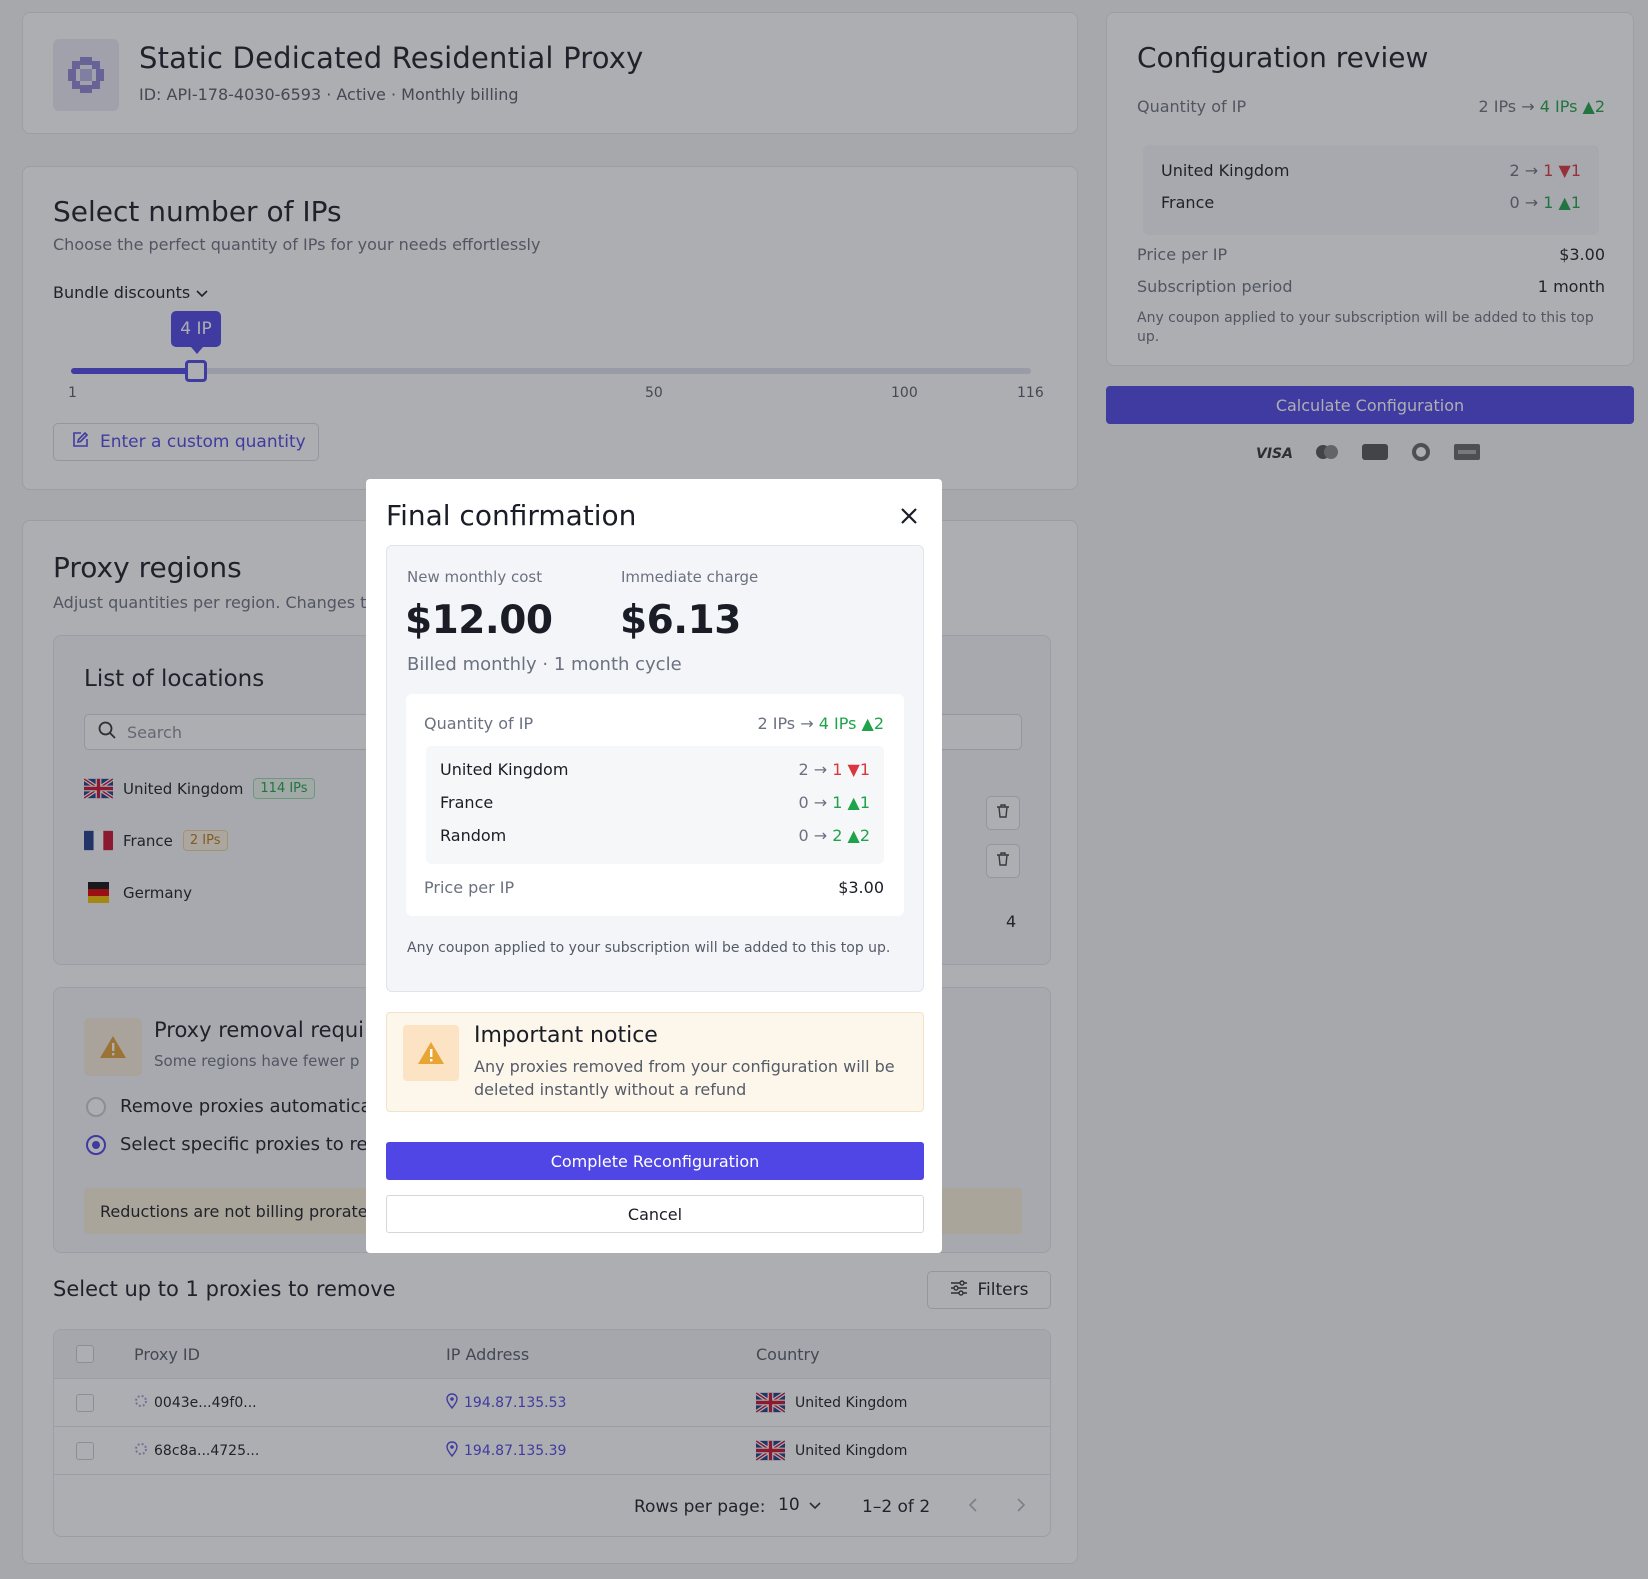 This screenshot has width=1648, height=1579. I want to click on immediate-charge-label: Immediate charge, so click(690, 577).